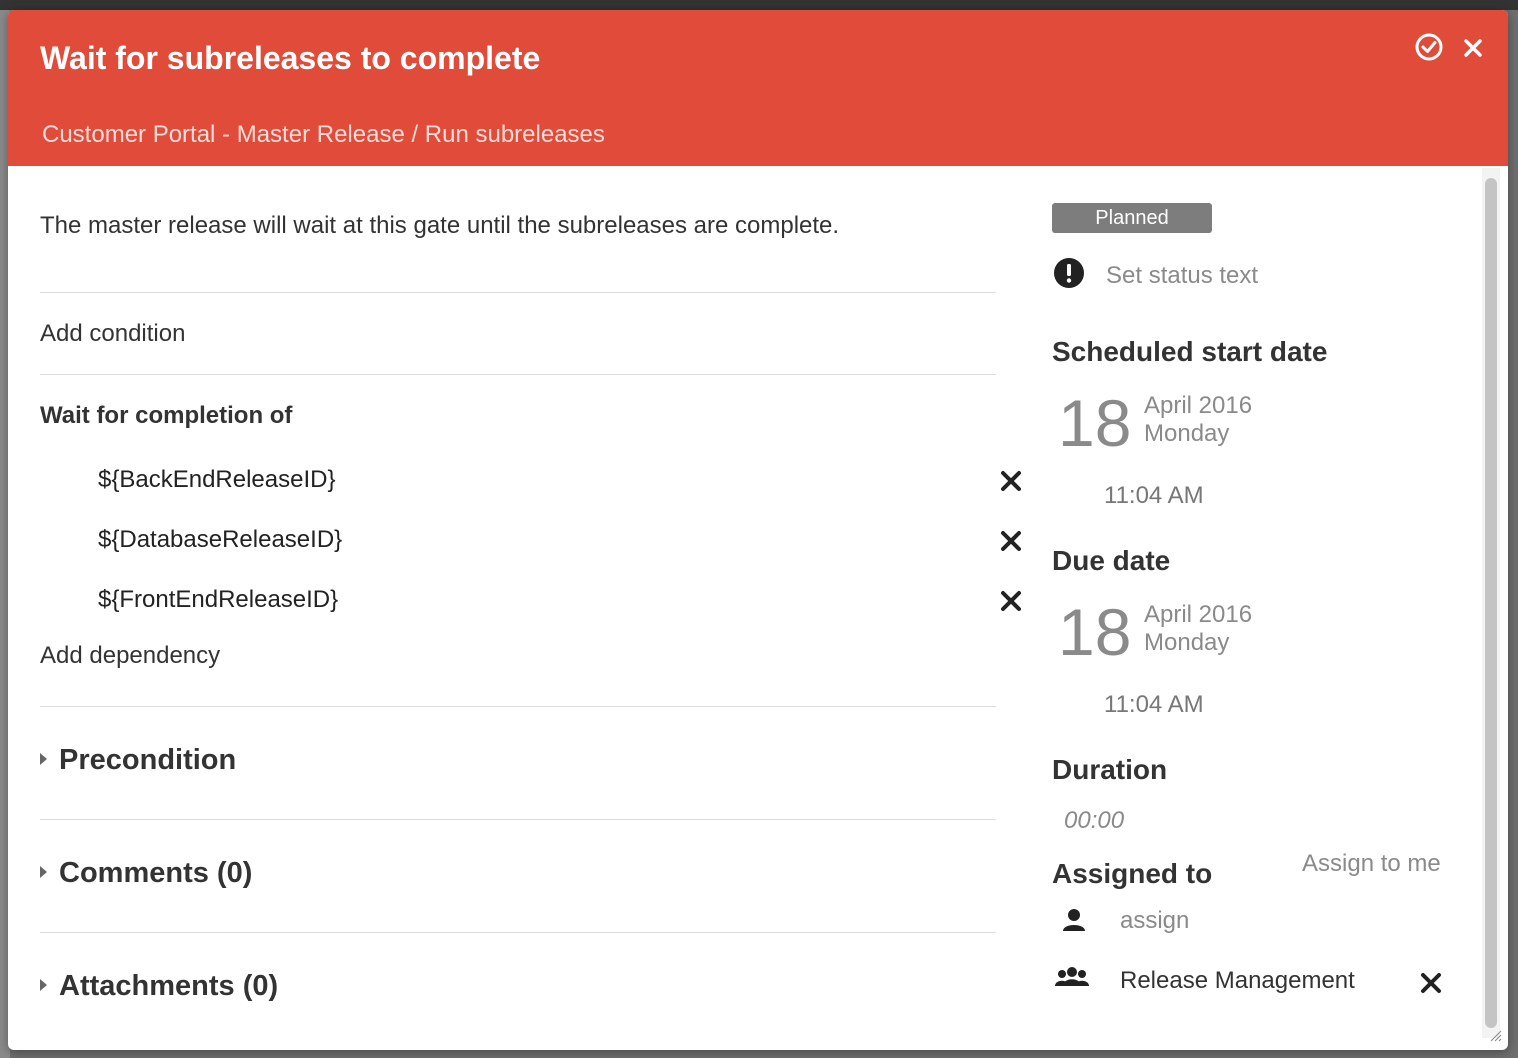  Describe the element at coordinates (1371, 864) in the screenshot. I see `assign-to-me-link: Assign to me` at that location.